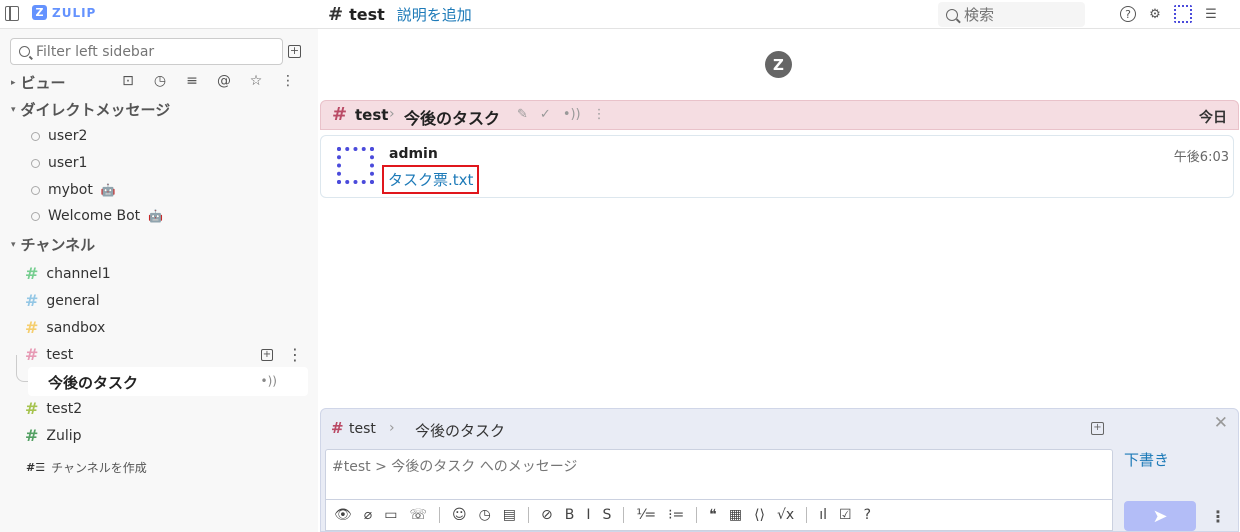  I want to click on channels-header: ▾ チャンネル, so click(53, 244).